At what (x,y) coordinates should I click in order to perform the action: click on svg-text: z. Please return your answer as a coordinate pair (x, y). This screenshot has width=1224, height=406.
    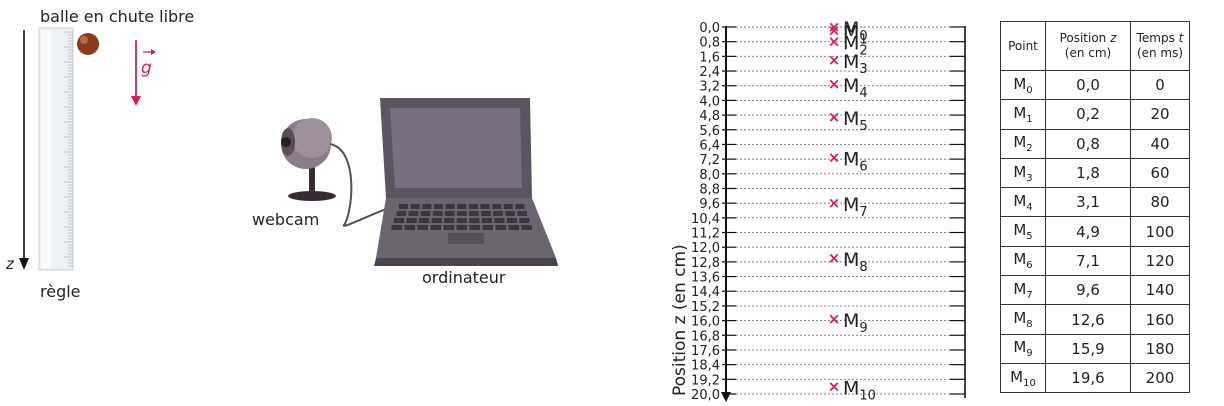
    Looking at the image, I should click on (10, 264).